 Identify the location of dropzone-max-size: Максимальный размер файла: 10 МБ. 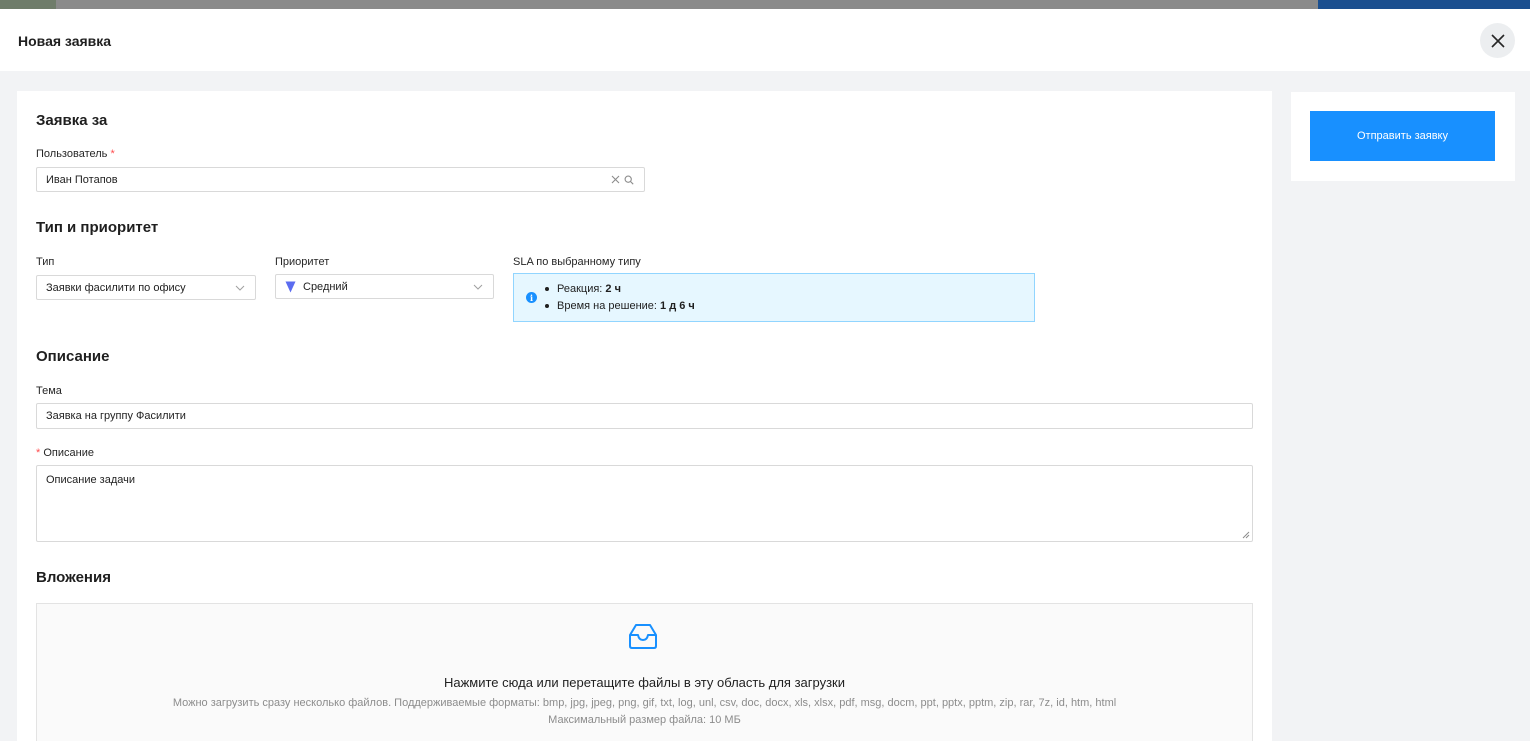
(644, 720).